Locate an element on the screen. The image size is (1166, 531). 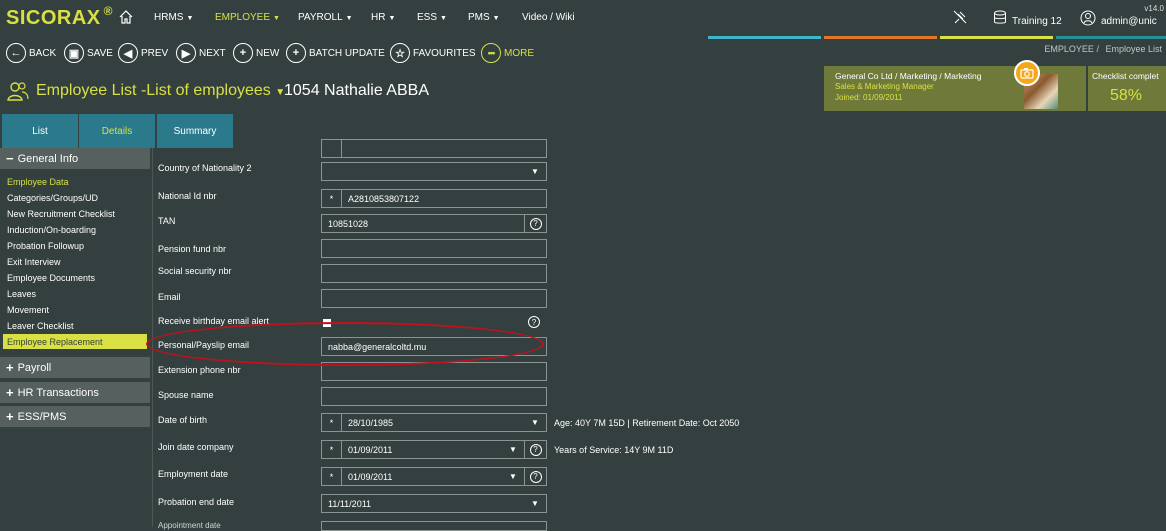
extension-phone-input is located at coordinates (434, 371).